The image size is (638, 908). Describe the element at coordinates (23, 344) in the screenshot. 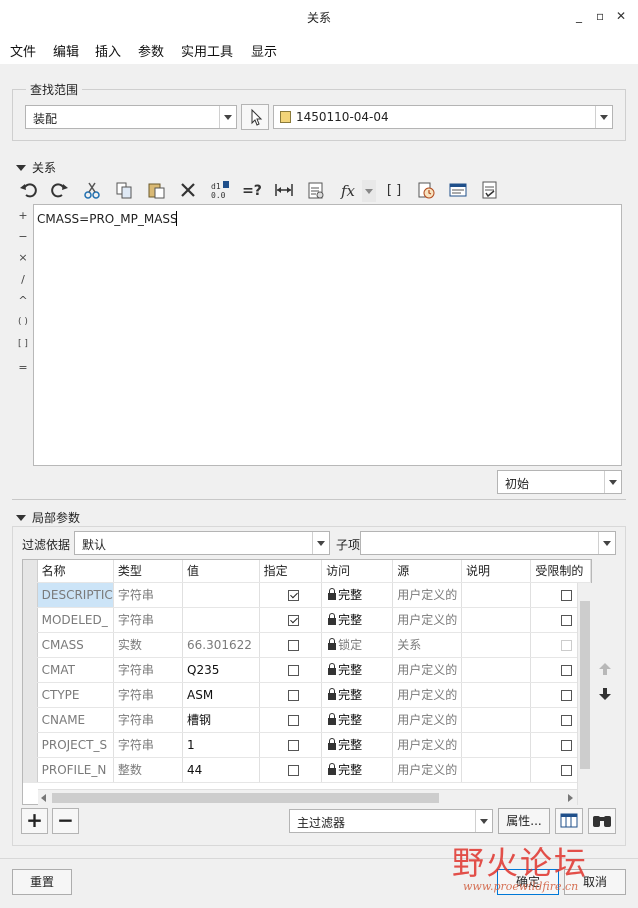

I see `operator-brackets: [ ]` at that location.